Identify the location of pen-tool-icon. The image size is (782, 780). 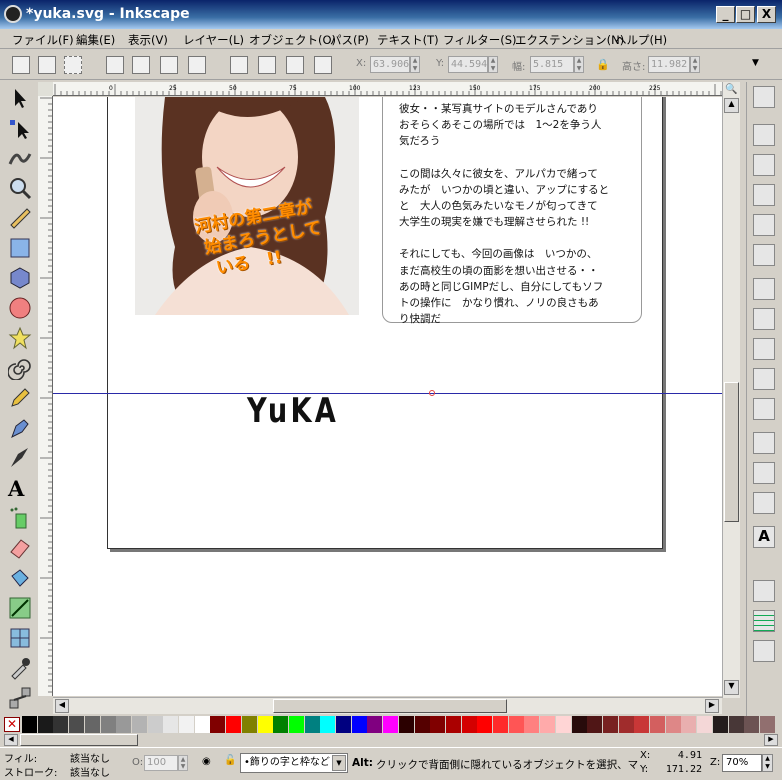
(20, 428).